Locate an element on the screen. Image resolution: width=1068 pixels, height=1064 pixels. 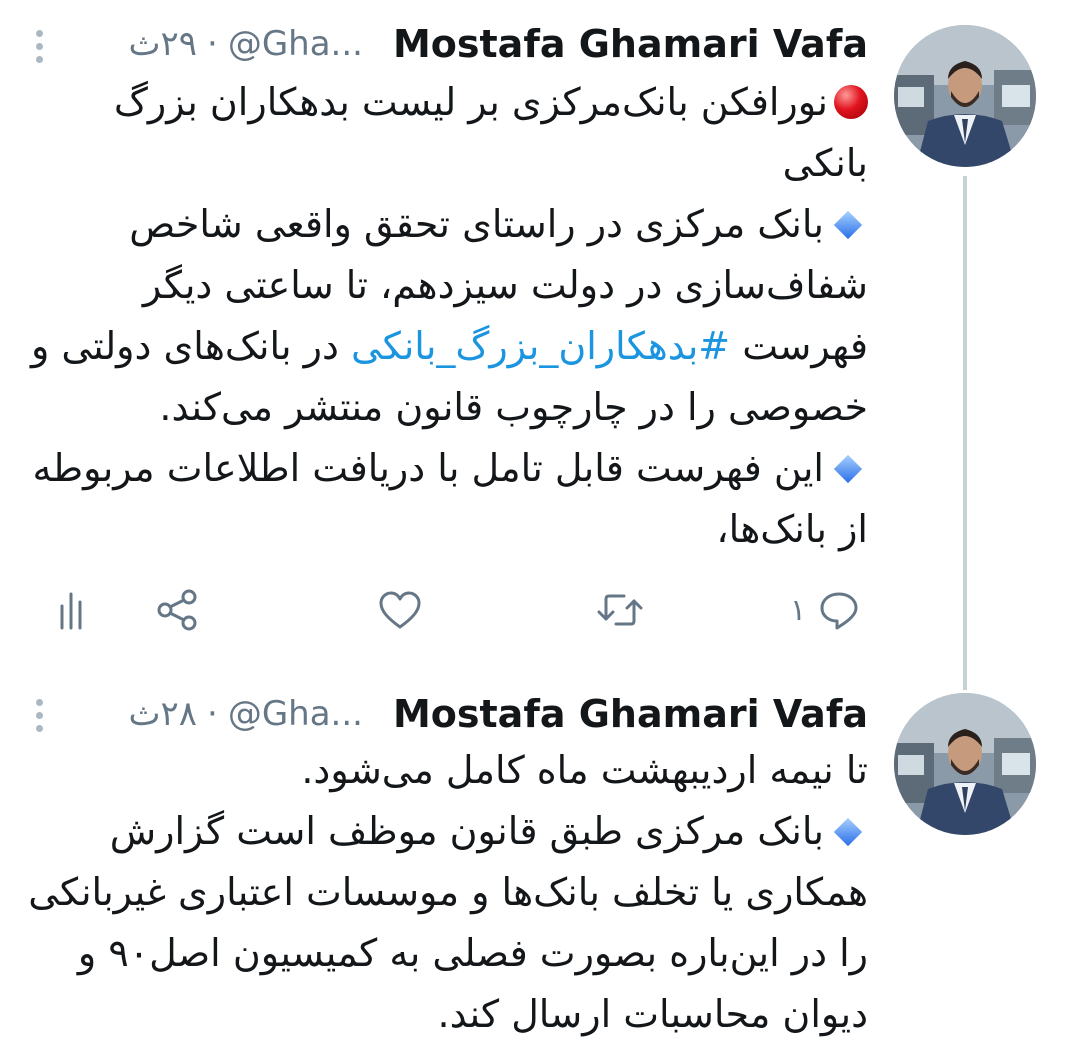
retweet-button is located at coordinates (620, 610).